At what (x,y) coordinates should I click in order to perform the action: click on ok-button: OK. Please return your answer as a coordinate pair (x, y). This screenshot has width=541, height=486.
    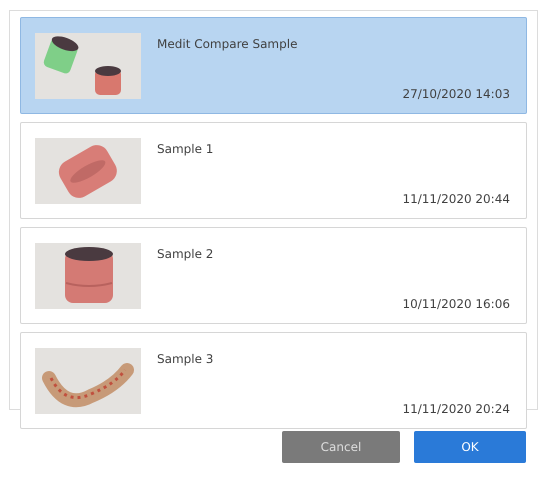
    Looking at the image, I should click on (470, 447).